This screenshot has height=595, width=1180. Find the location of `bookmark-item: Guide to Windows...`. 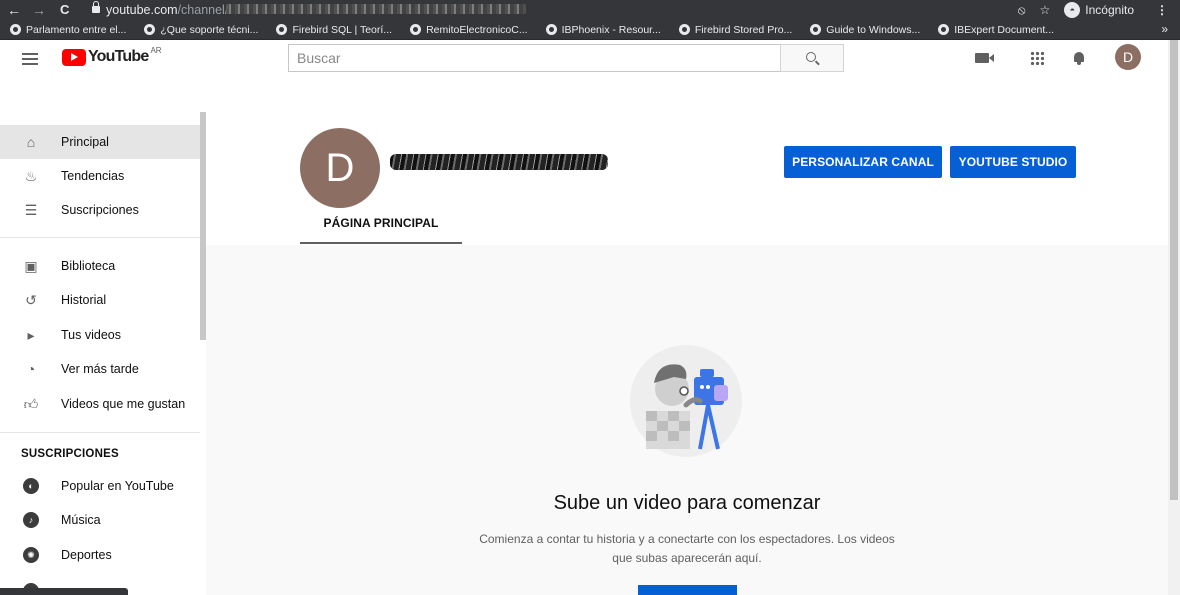

bookmark-item: Guide to Windows... is located at coordinates (860, 30).